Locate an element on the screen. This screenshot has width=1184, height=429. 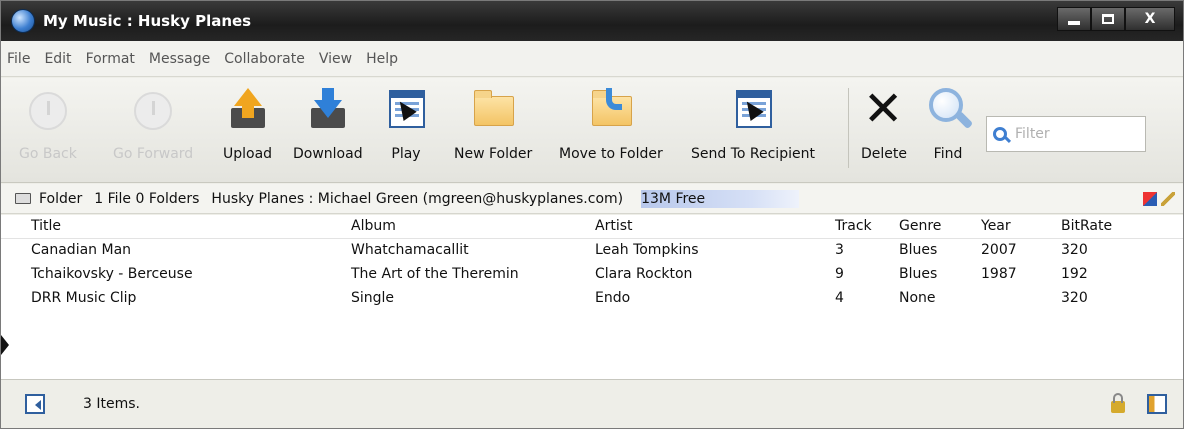
menu-file: File is located at coordinates (18, 59).